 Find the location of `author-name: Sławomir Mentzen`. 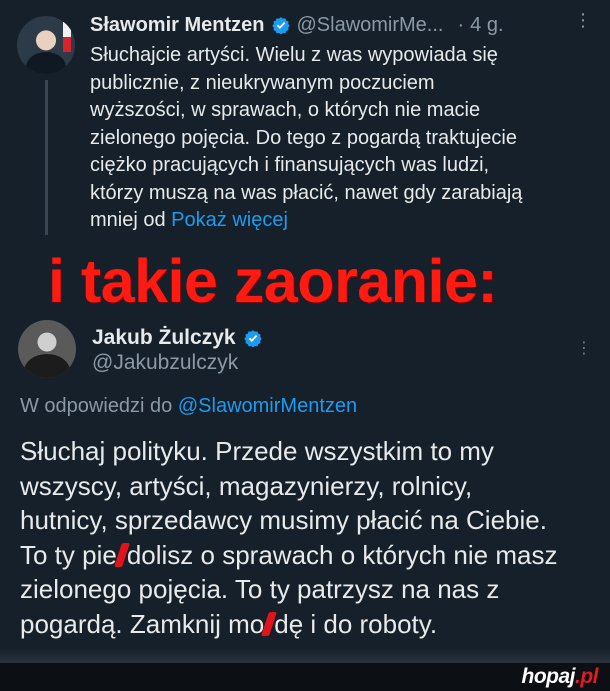

author-name: Sławomir Mentzen is located at coordinates (177, 25).